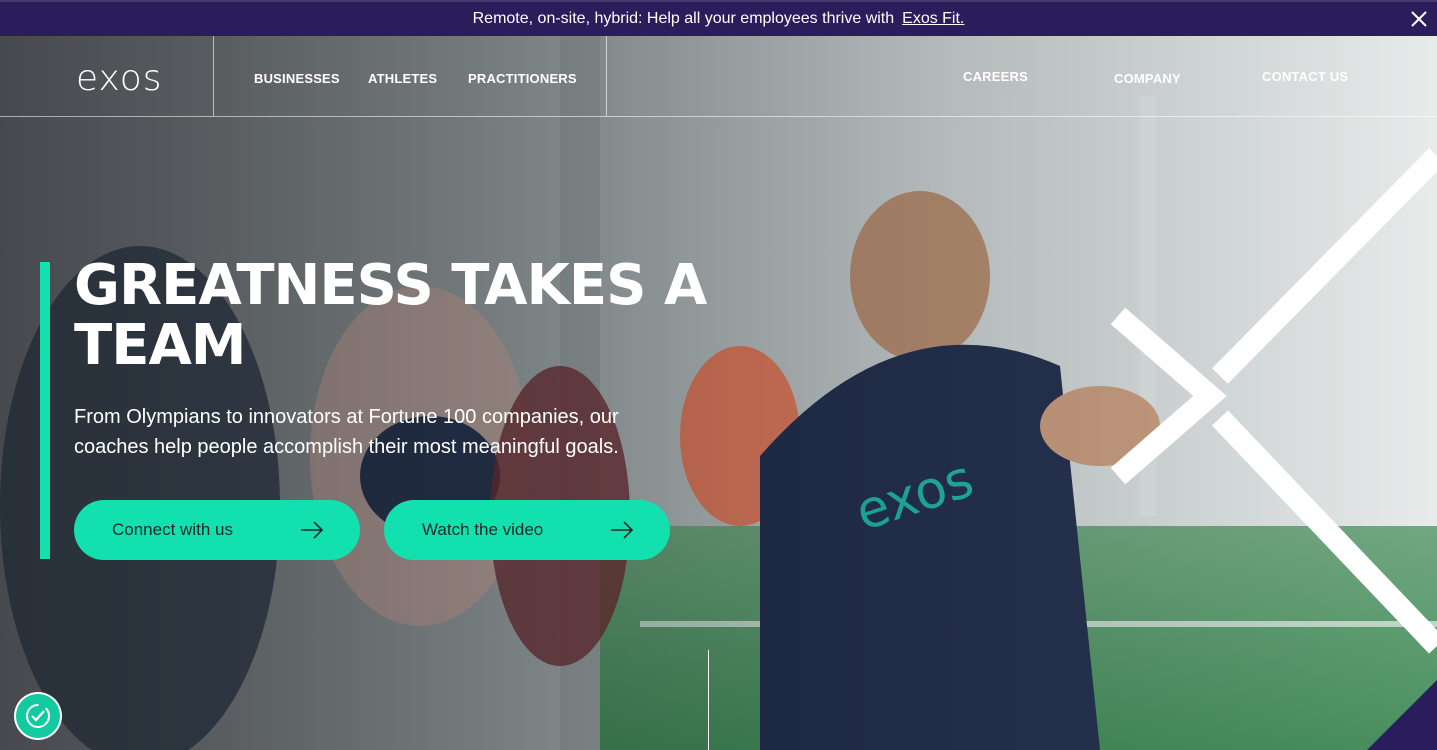  I want to click on nav-item-businesses: BUSINESSES, so click(297, 78).